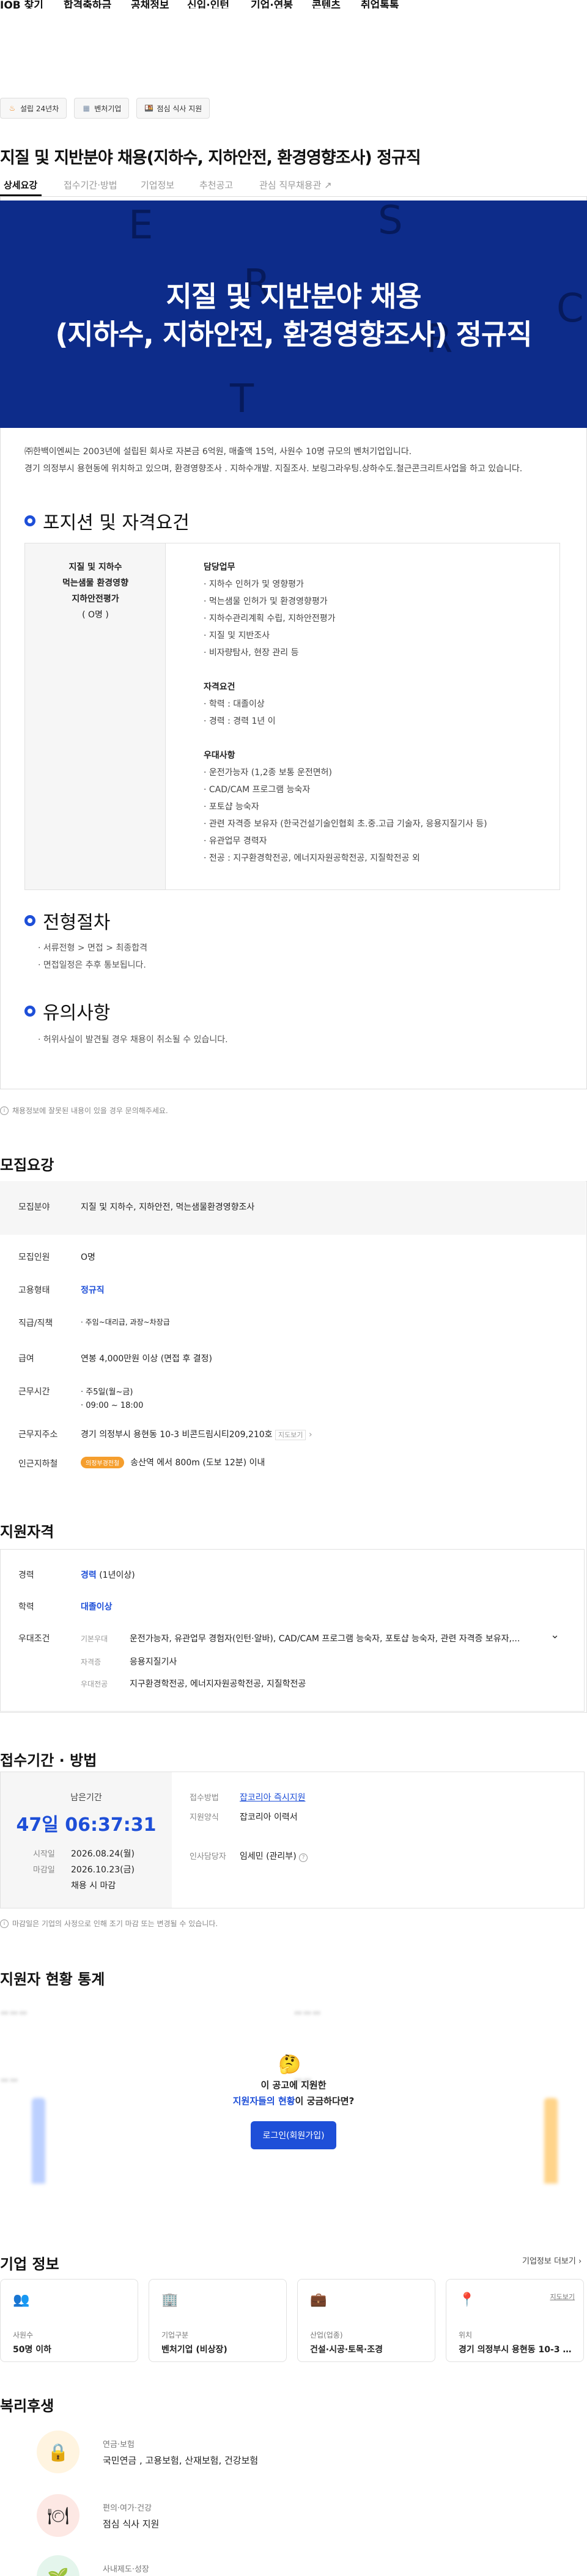 This screenshot has width=587, height=2576. Describe the element at coordinates (21, 4) in the screenshot. I see `nav-item: JOB 찾기` at that location.